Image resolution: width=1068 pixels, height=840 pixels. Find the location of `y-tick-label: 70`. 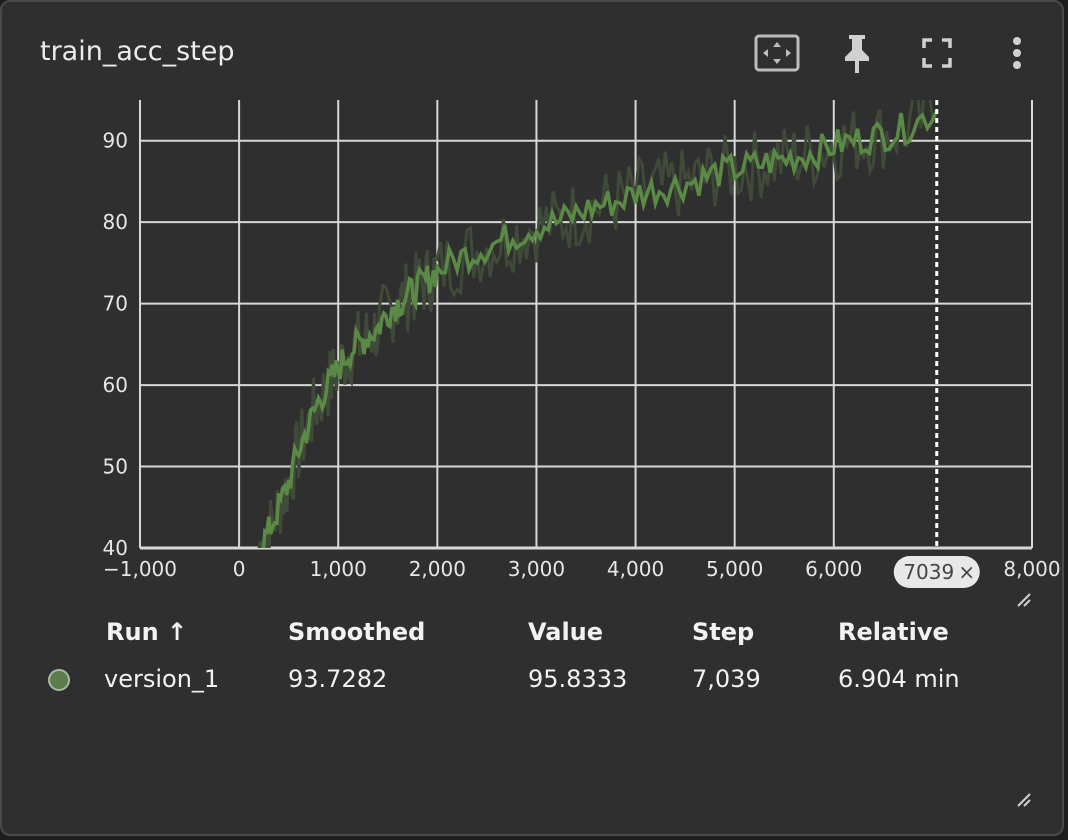

y-tick-label: 70 is located at coordinates (115, 304).